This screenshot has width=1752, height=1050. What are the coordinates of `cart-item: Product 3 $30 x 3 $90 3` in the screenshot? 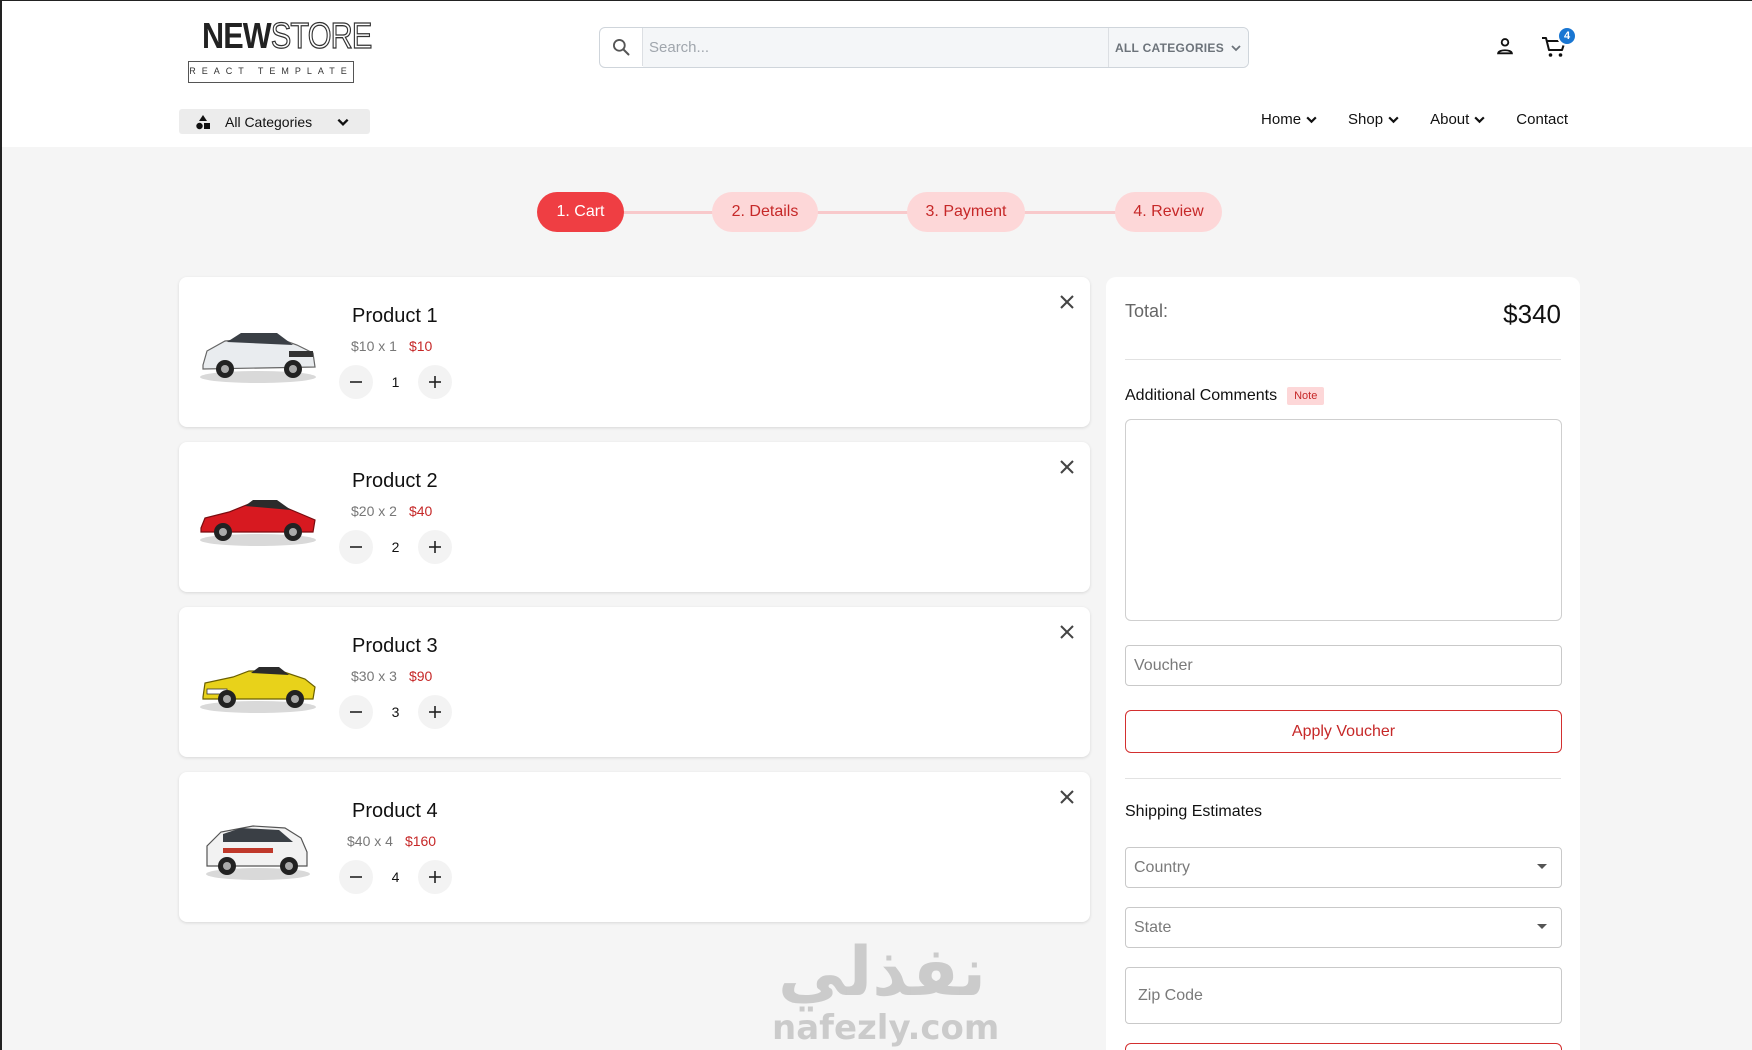 It's located at (634, 682).